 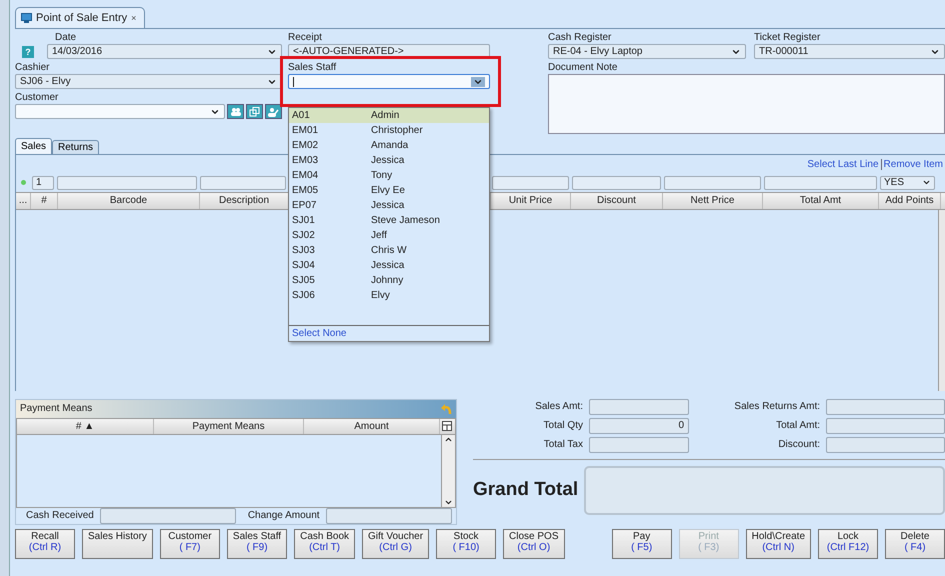 What do you see at coordinates (776, 406) in the screenshot?
I see `total-label: Sales Returns Amt:` at bounding box center [776, 406].